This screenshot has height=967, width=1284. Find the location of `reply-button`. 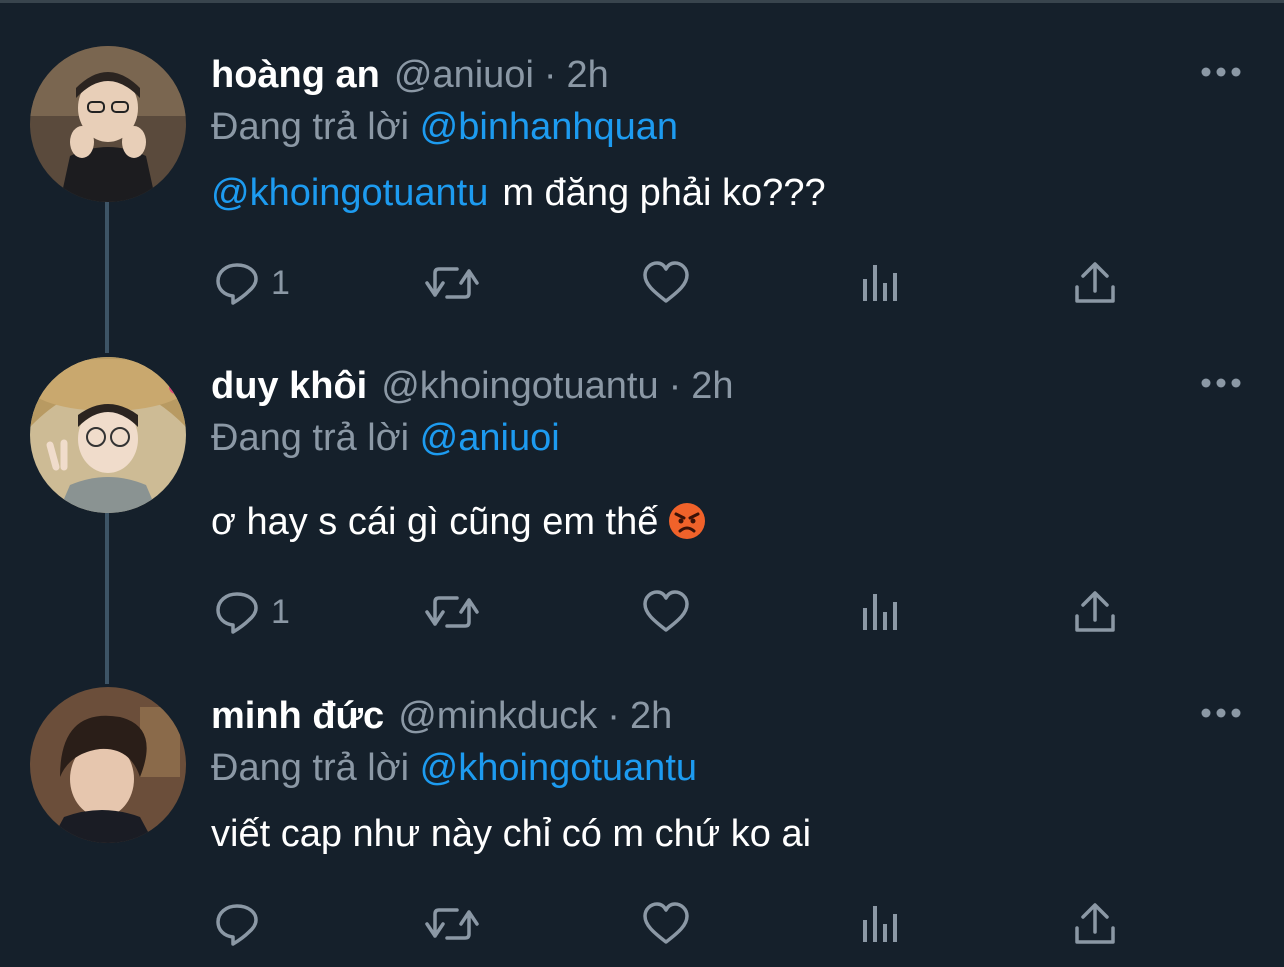

reply-button is located at coordinates (242, 924).